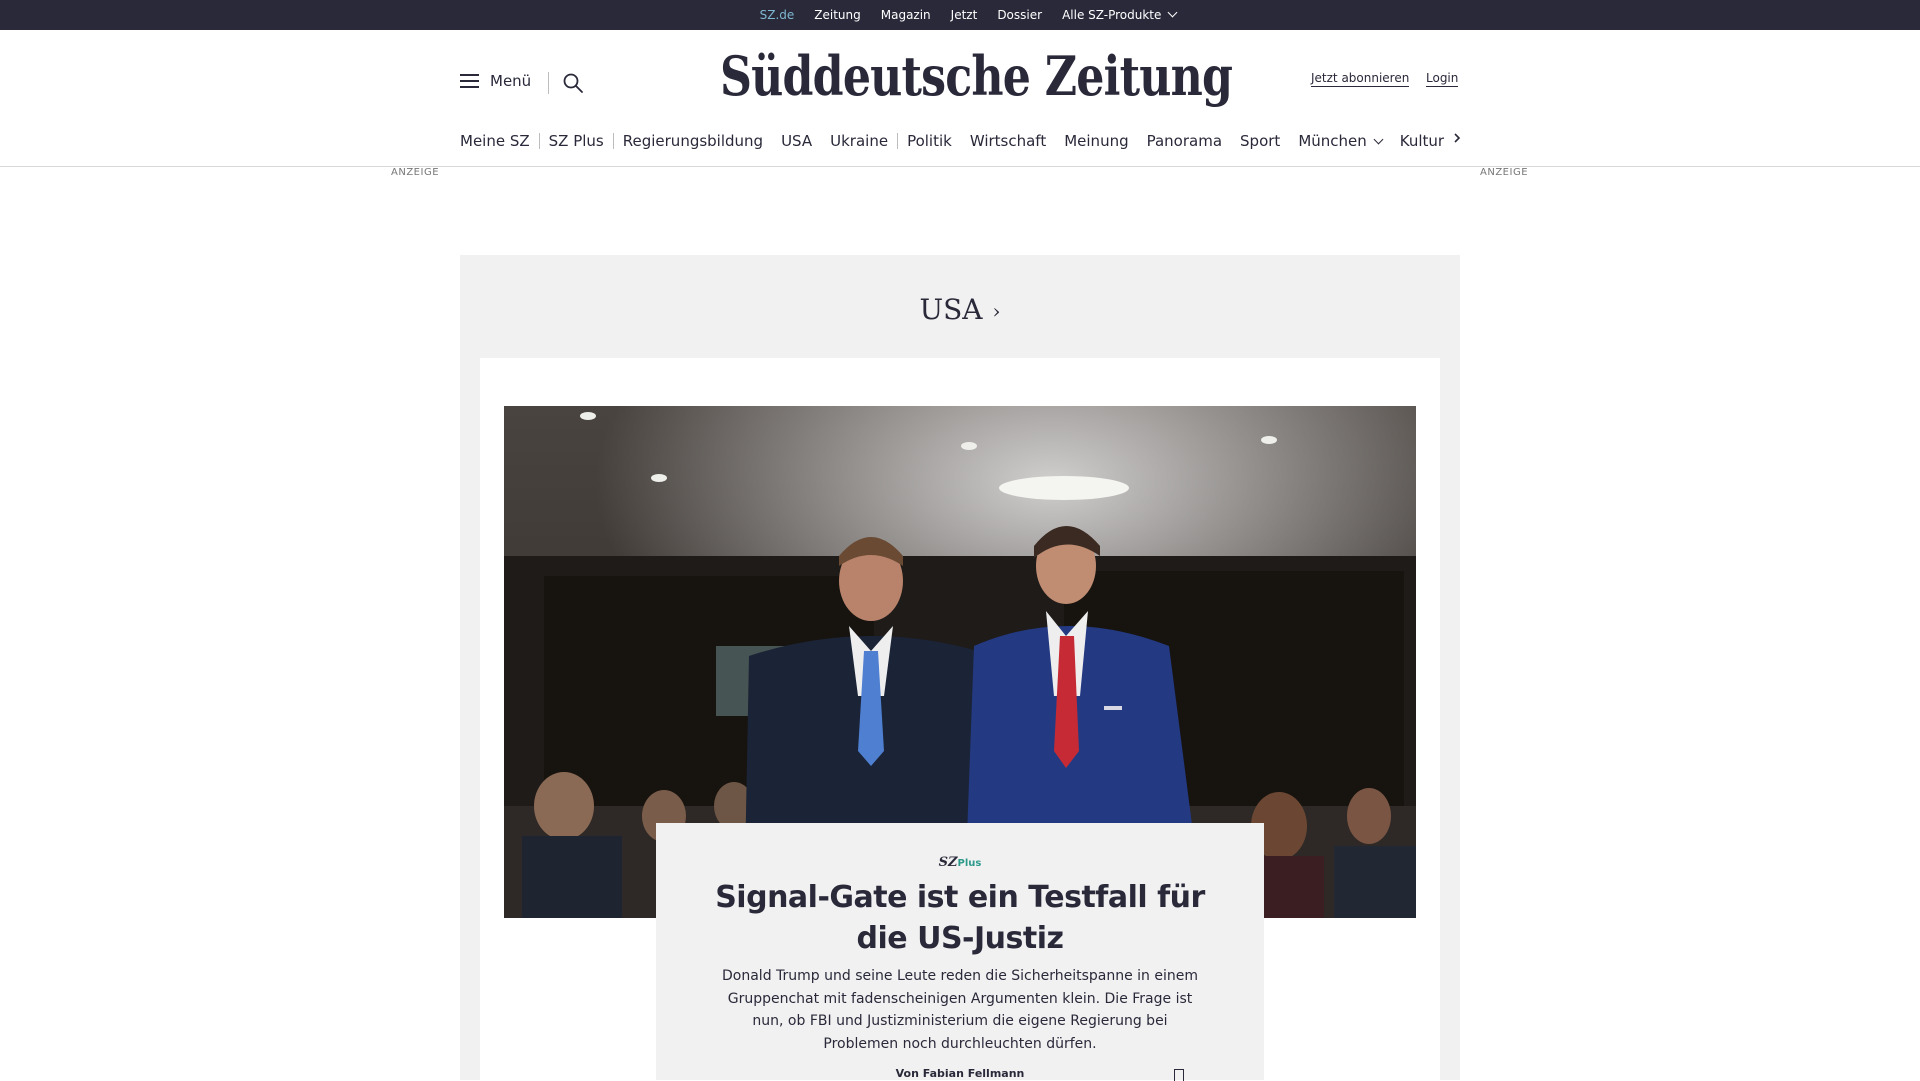 The width and height of the screenshot is (1920, 1081). Describe the element at coordinates (1360, 79) in the screenshot. I see `subscribe-link: Jetzt abonnieren` at that location.